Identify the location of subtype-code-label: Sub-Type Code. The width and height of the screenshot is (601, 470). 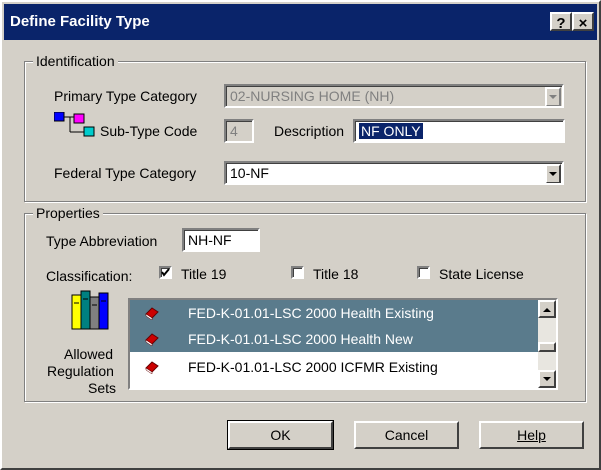
(149, 131).